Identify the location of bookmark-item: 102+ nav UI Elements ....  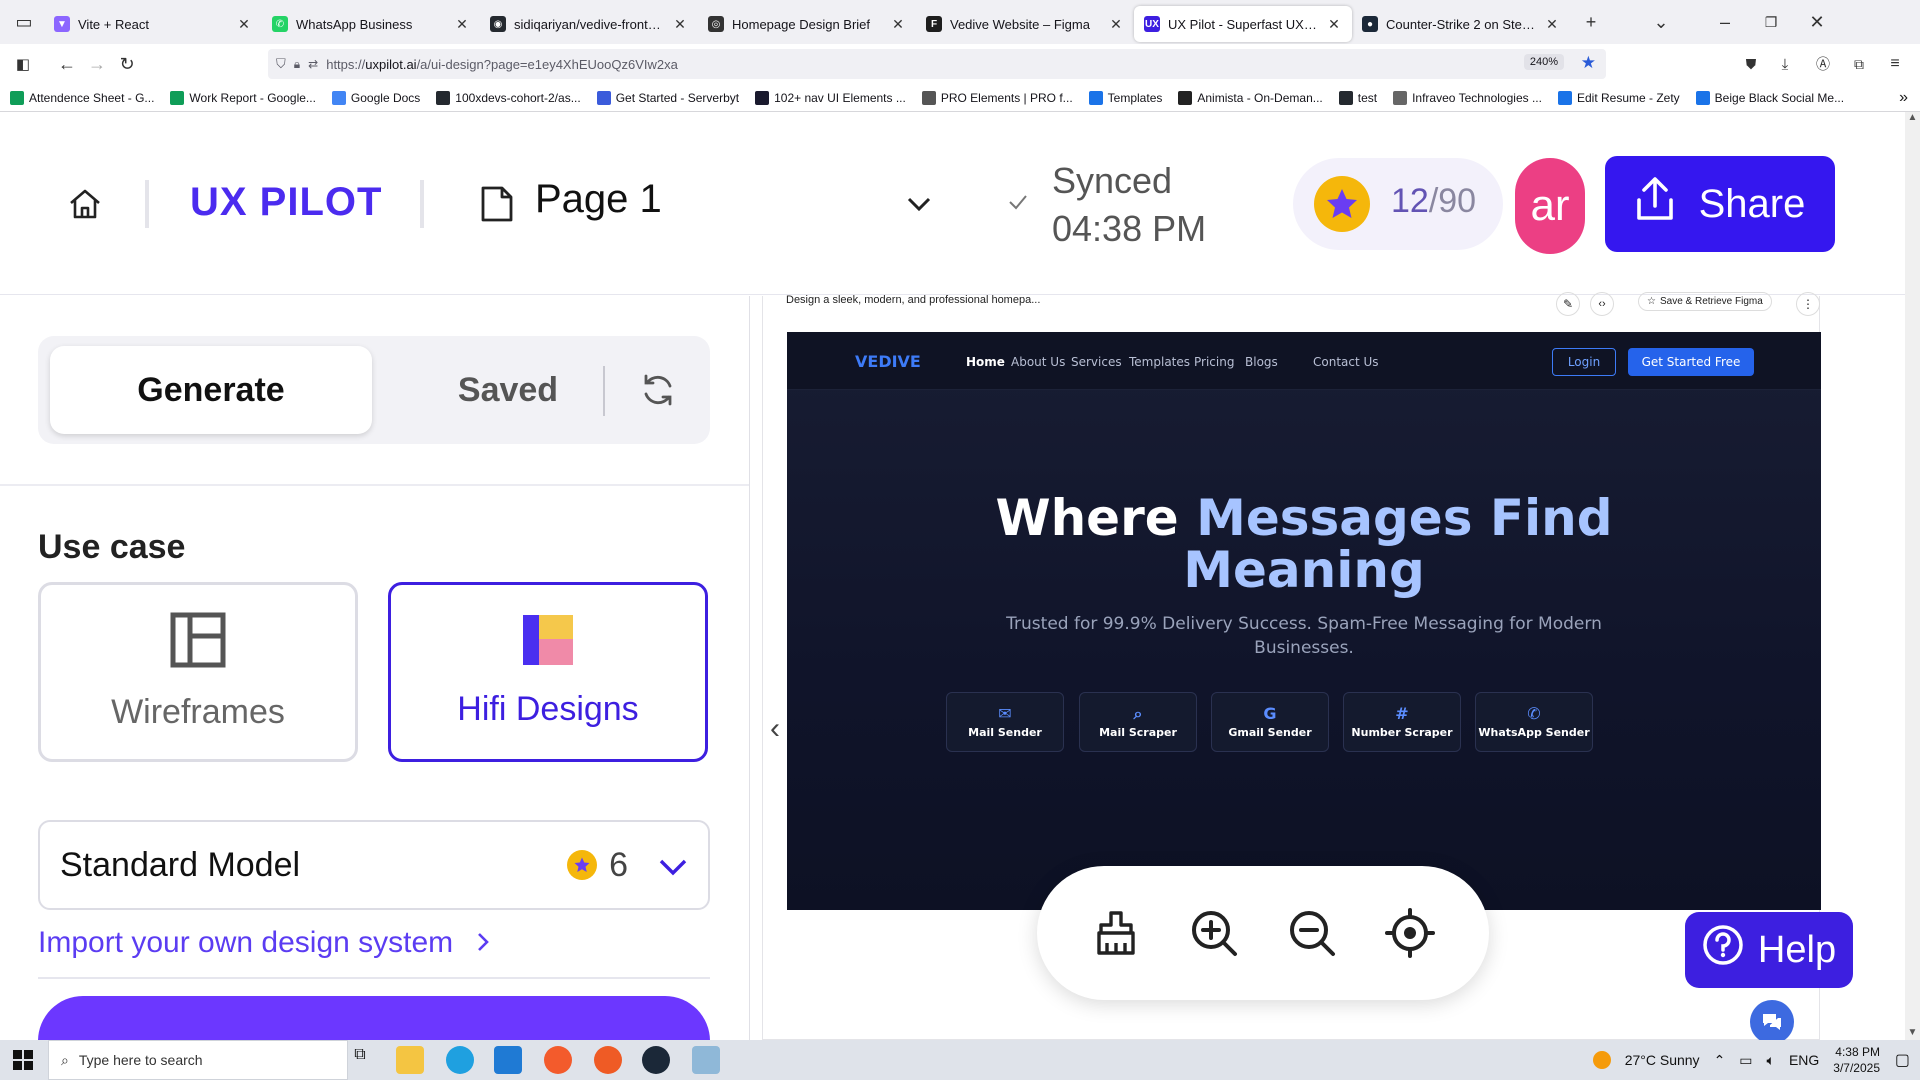
(830, 97).